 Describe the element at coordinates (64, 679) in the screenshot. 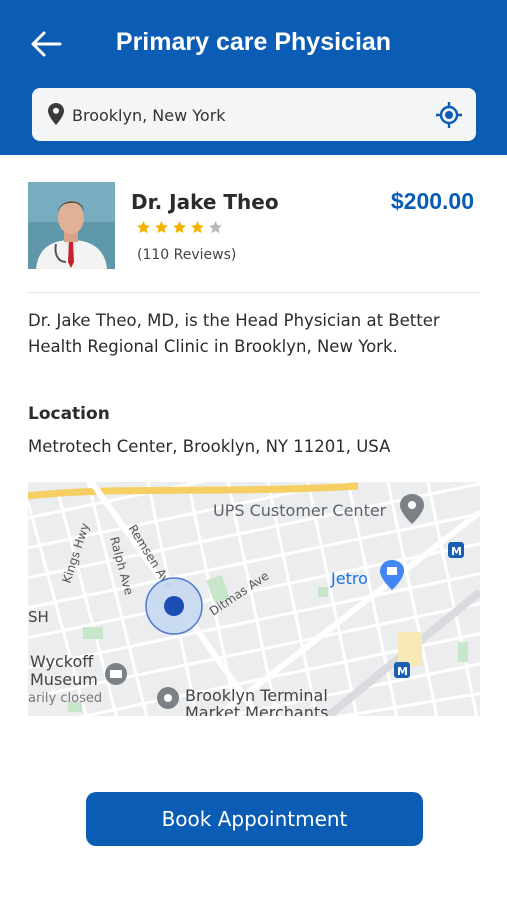

I see `map-label-museum: Museum` at that location.